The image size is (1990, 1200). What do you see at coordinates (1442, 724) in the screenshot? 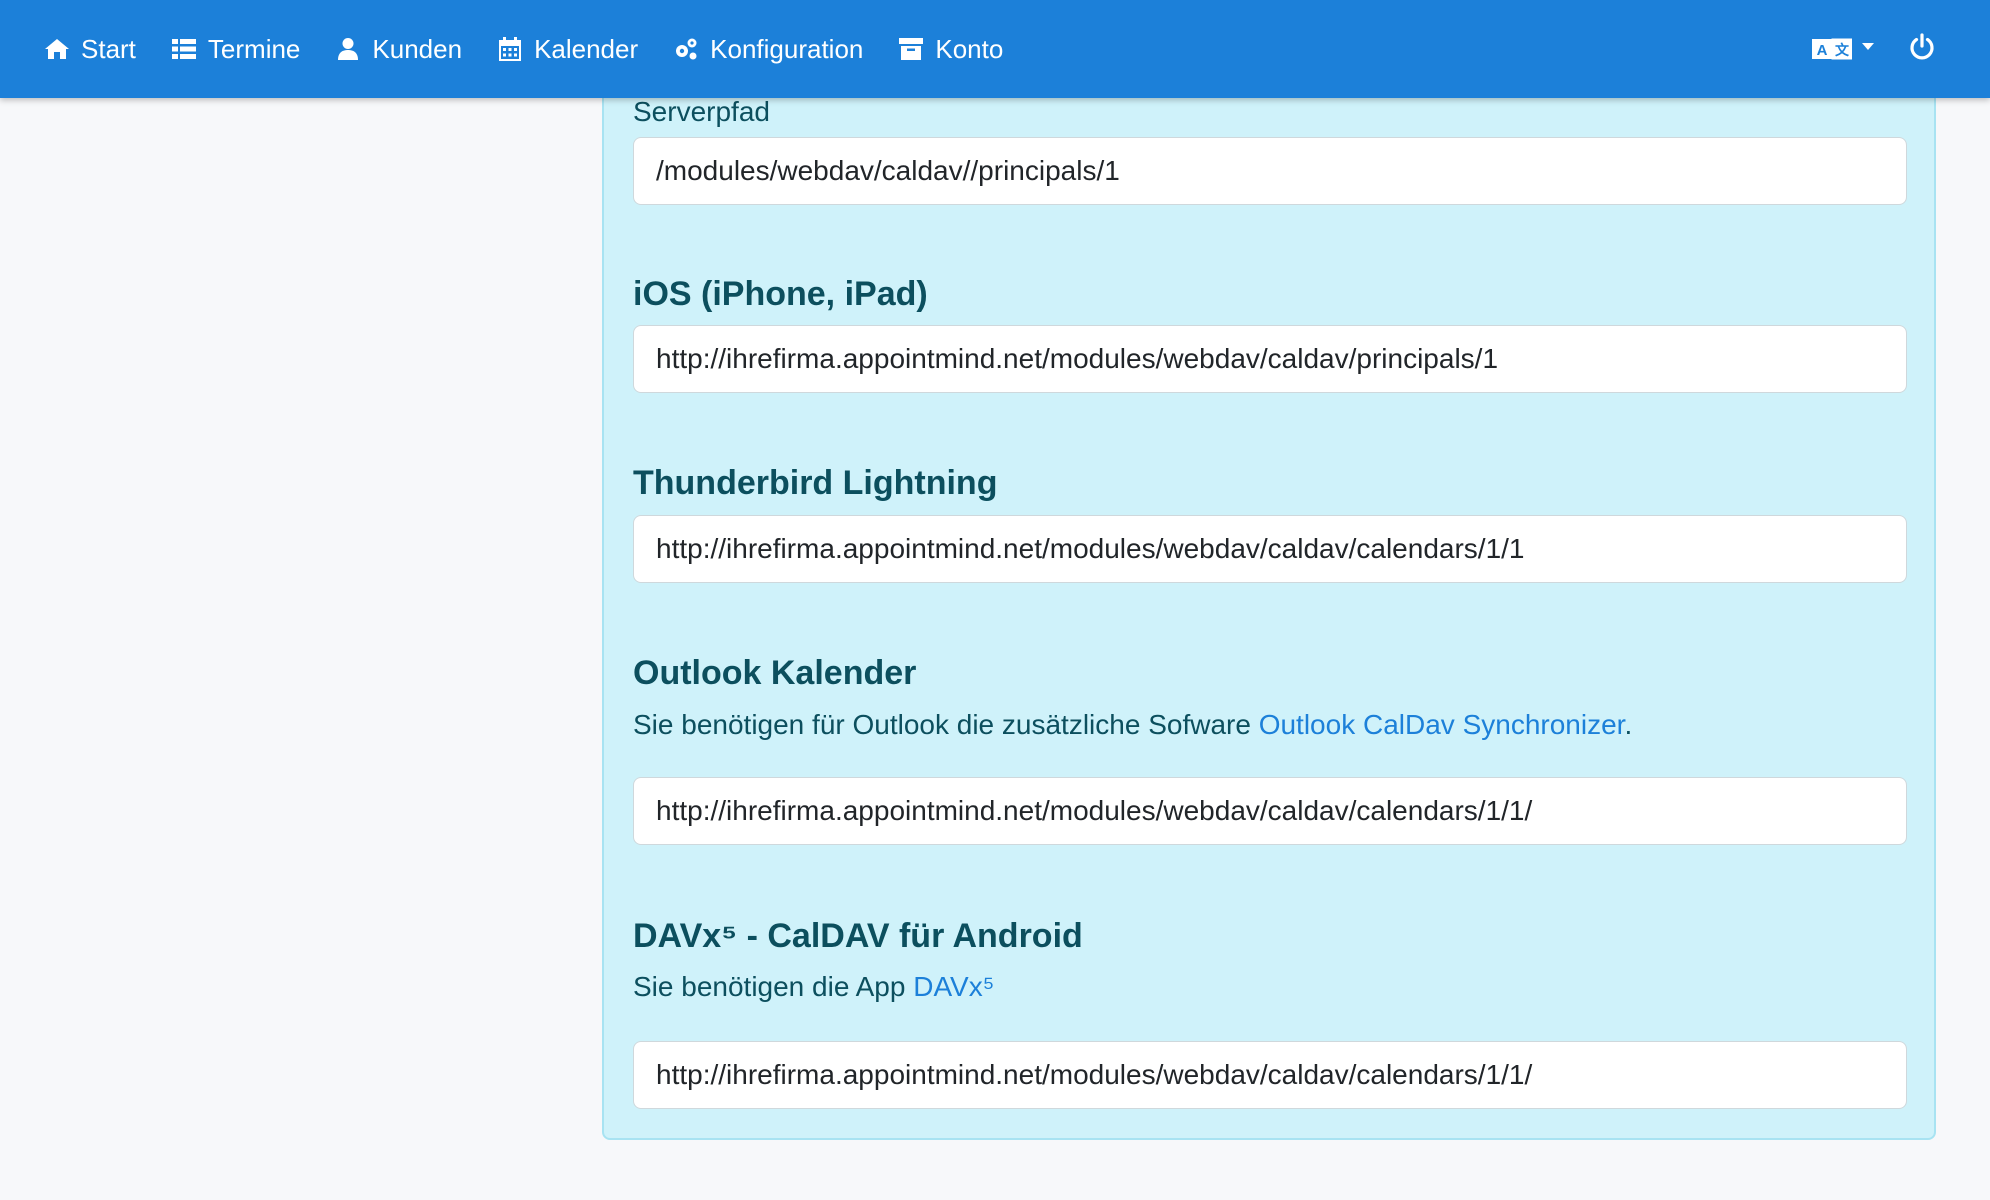
I see `outlook-caldav-synchronizer-link: Outlook CalDav Synchronizer` at bounding box center [1442, 724].